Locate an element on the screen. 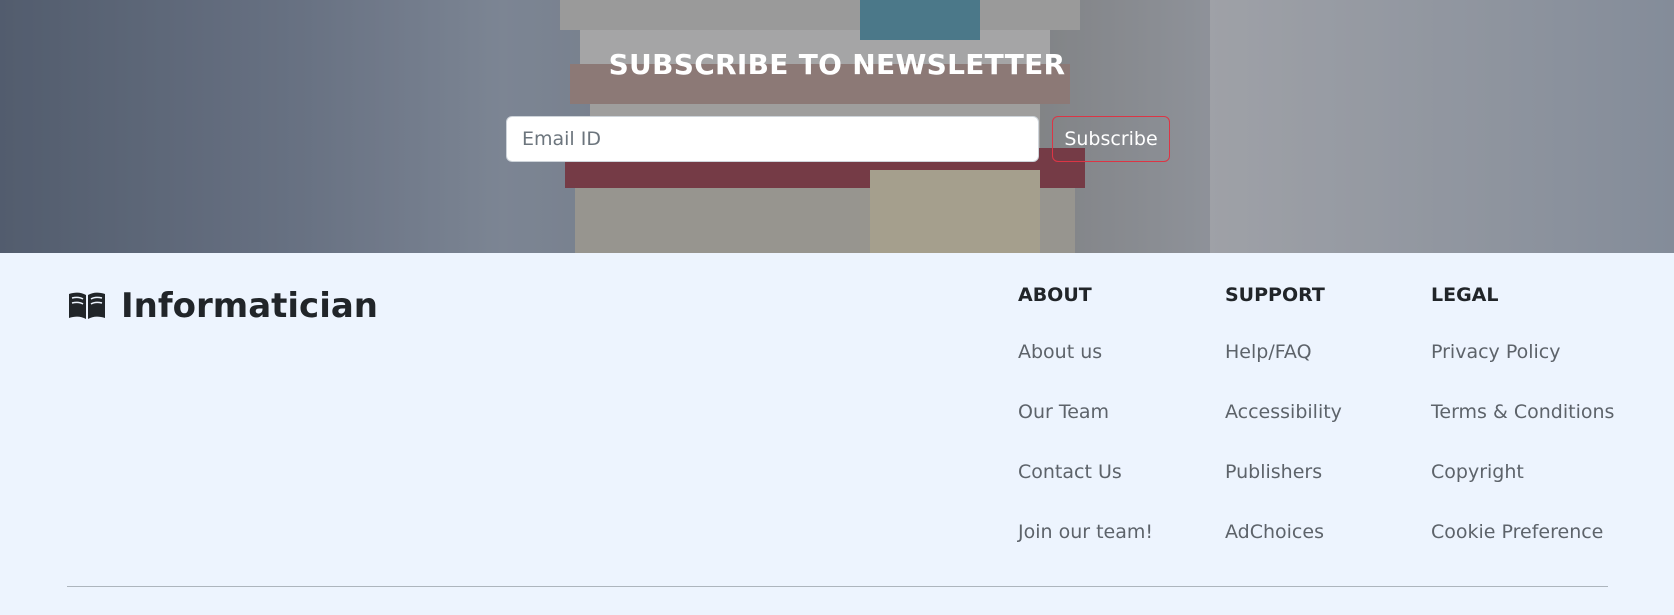 Image resolution: width=1674 pixels, height=615 pixels. open-book-icon is located at coordinates (87, 306).